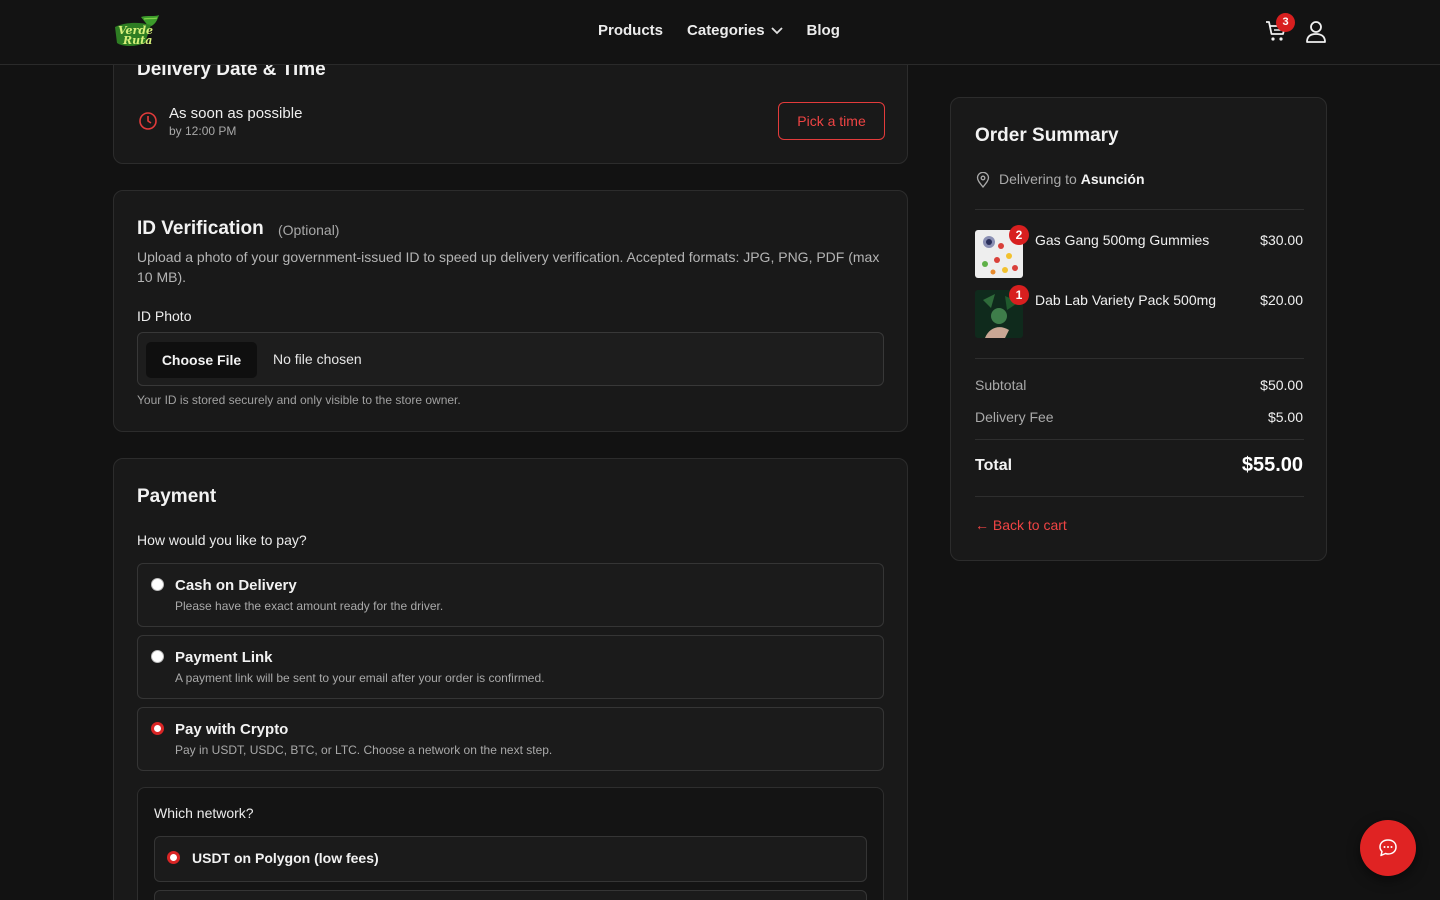 The width and height of the screenshot is (1440, 900). What do you see at coordinates (994, 465) in the screenshot?
I see `total-label: Total` at bounding box center [994, 465].